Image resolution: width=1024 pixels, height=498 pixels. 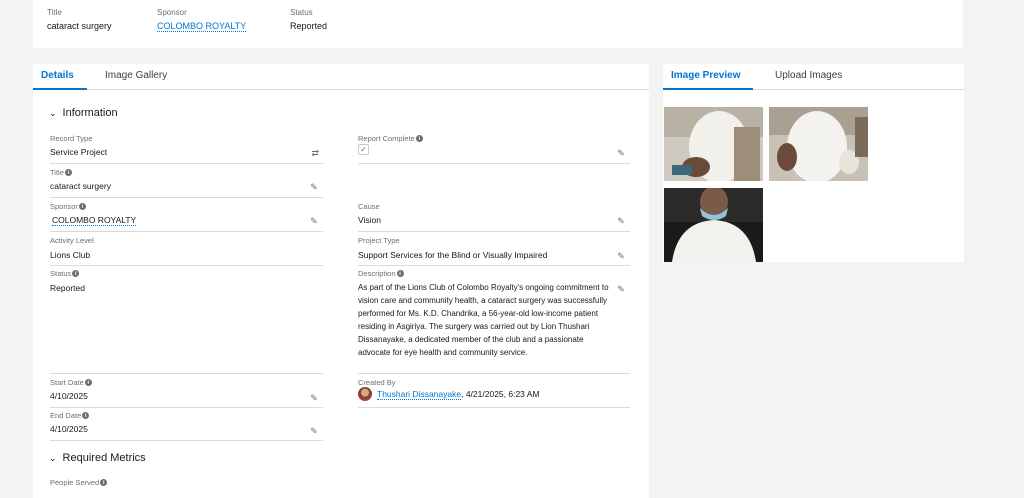 I want to click on description-label: Description i, so click(x=381, y=273).